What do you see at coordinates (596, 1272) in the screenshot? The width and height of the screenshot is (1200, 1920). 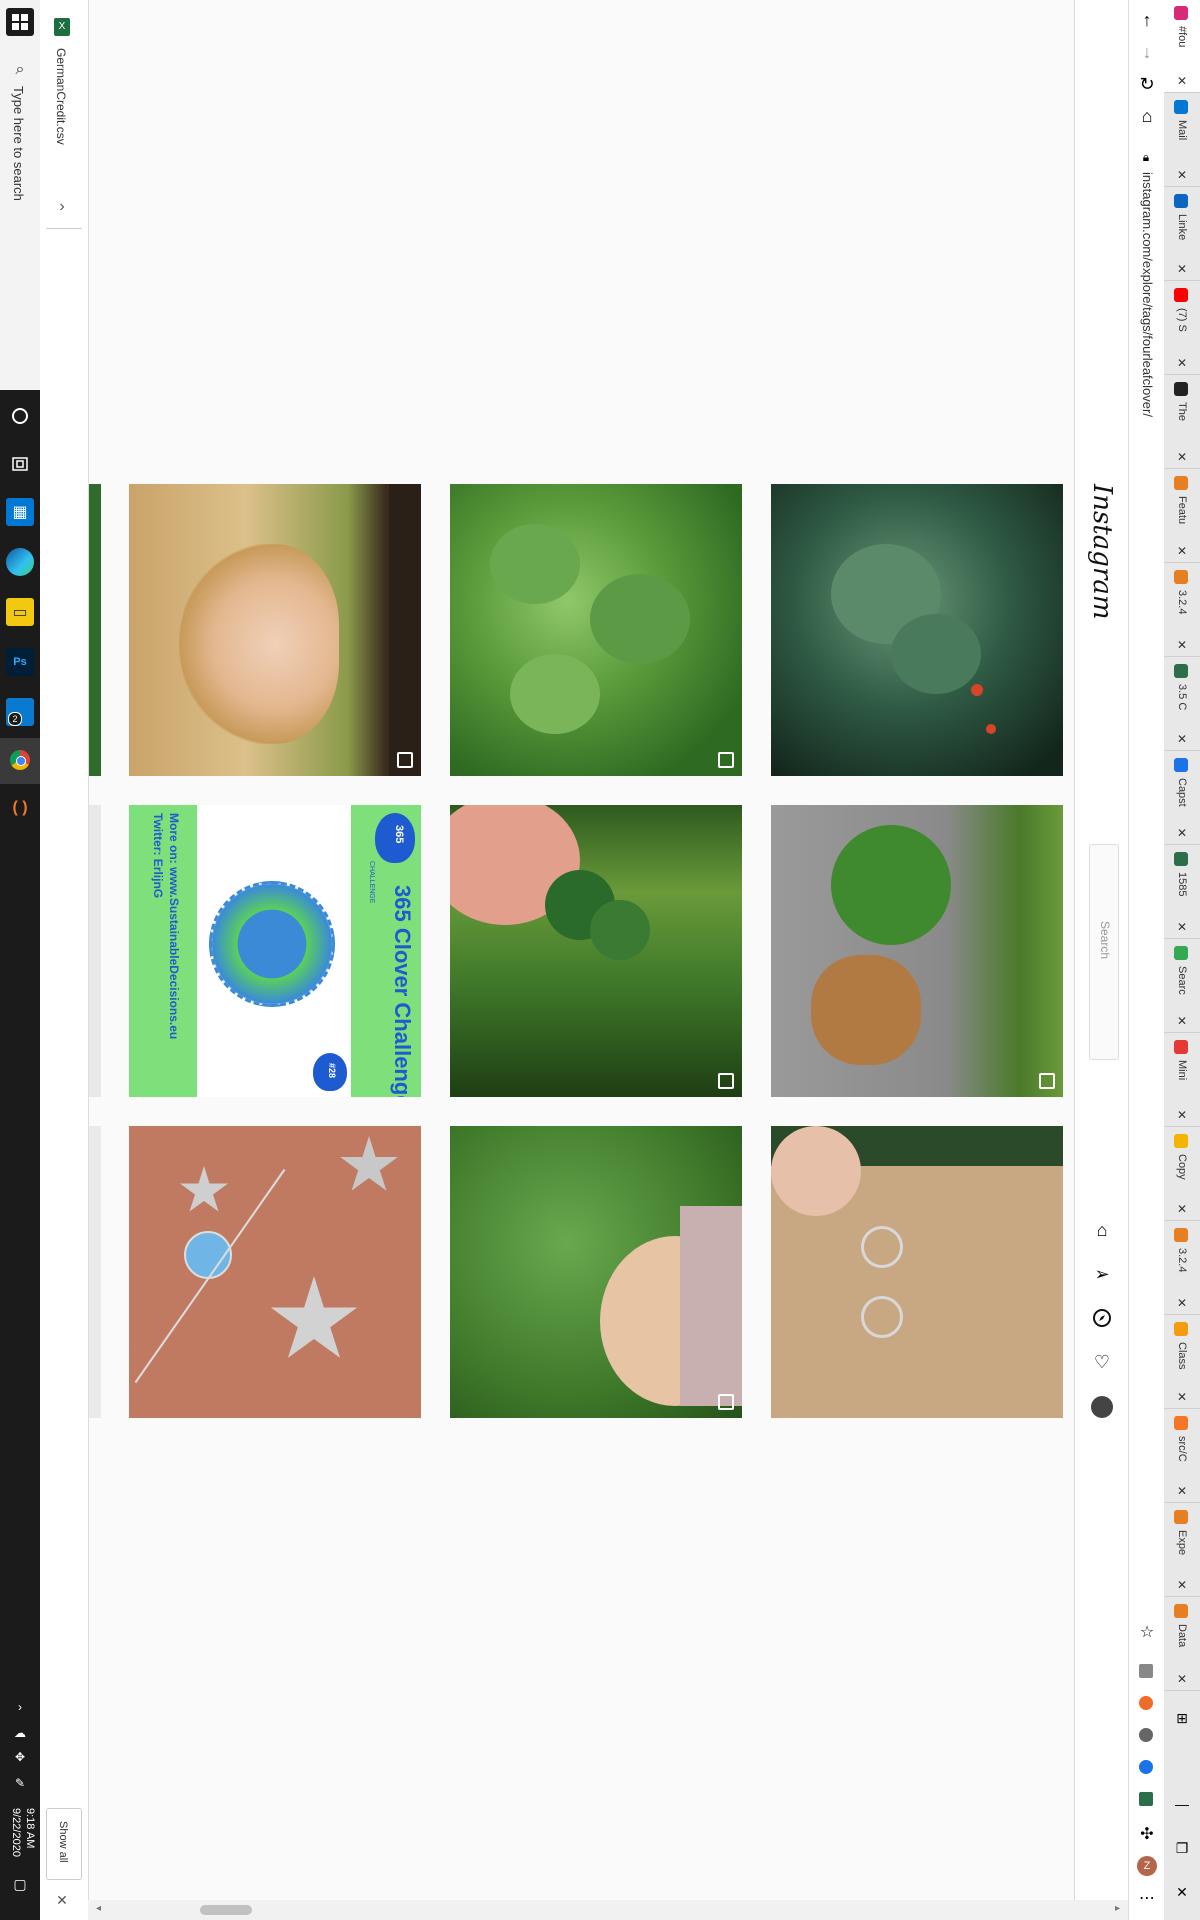 I see `post-child-in-clover` at bounding box center [596, 1272].